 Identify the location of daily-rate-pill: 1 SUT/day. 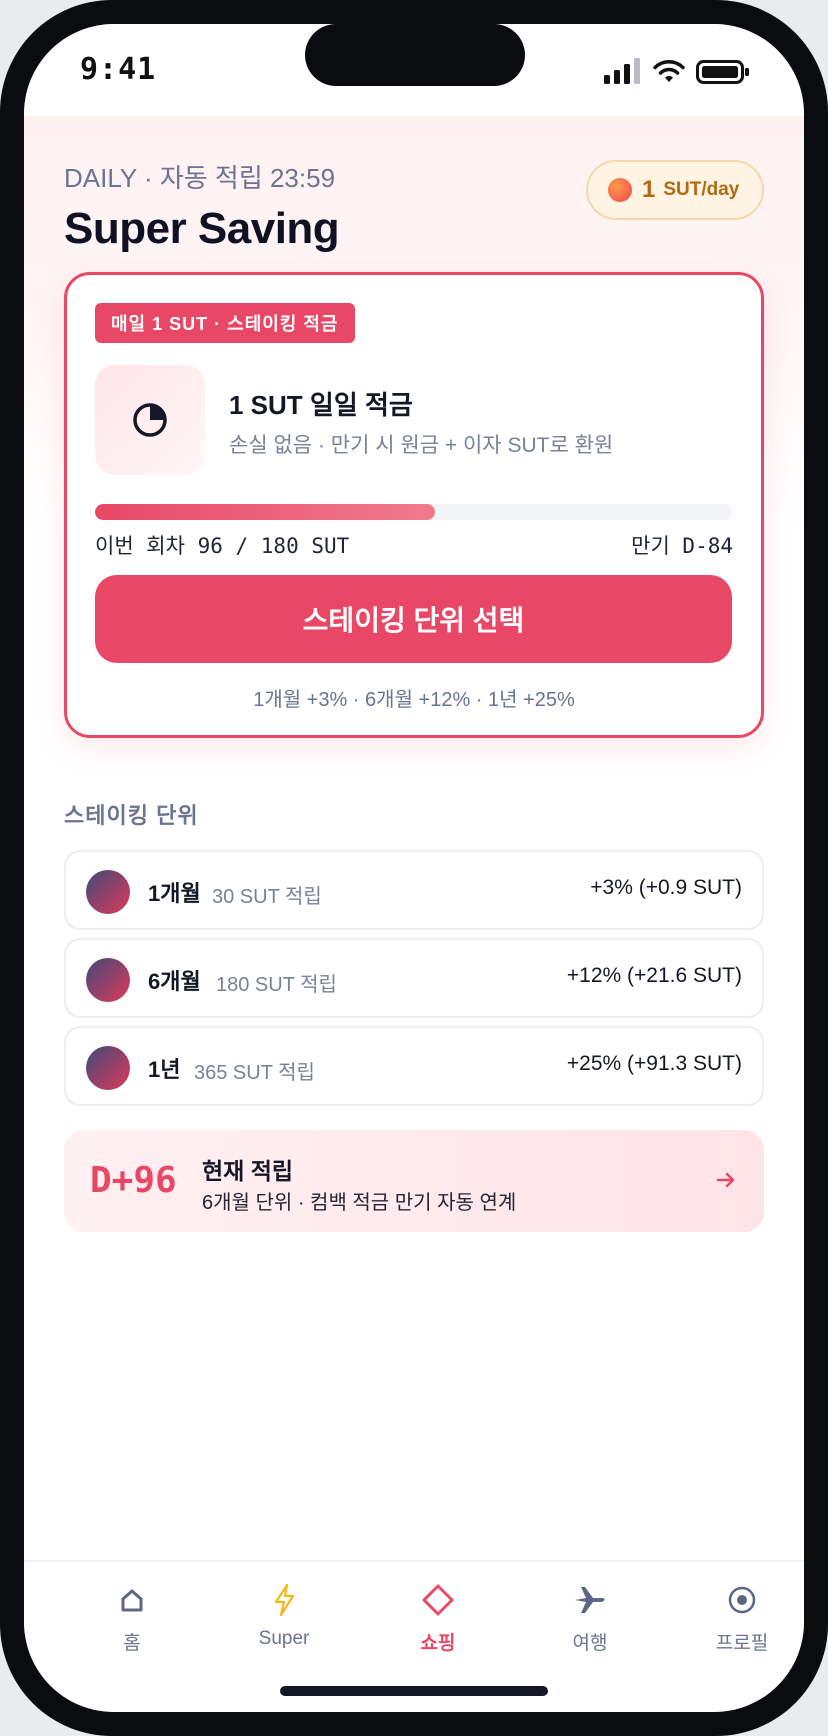
(675, 190).